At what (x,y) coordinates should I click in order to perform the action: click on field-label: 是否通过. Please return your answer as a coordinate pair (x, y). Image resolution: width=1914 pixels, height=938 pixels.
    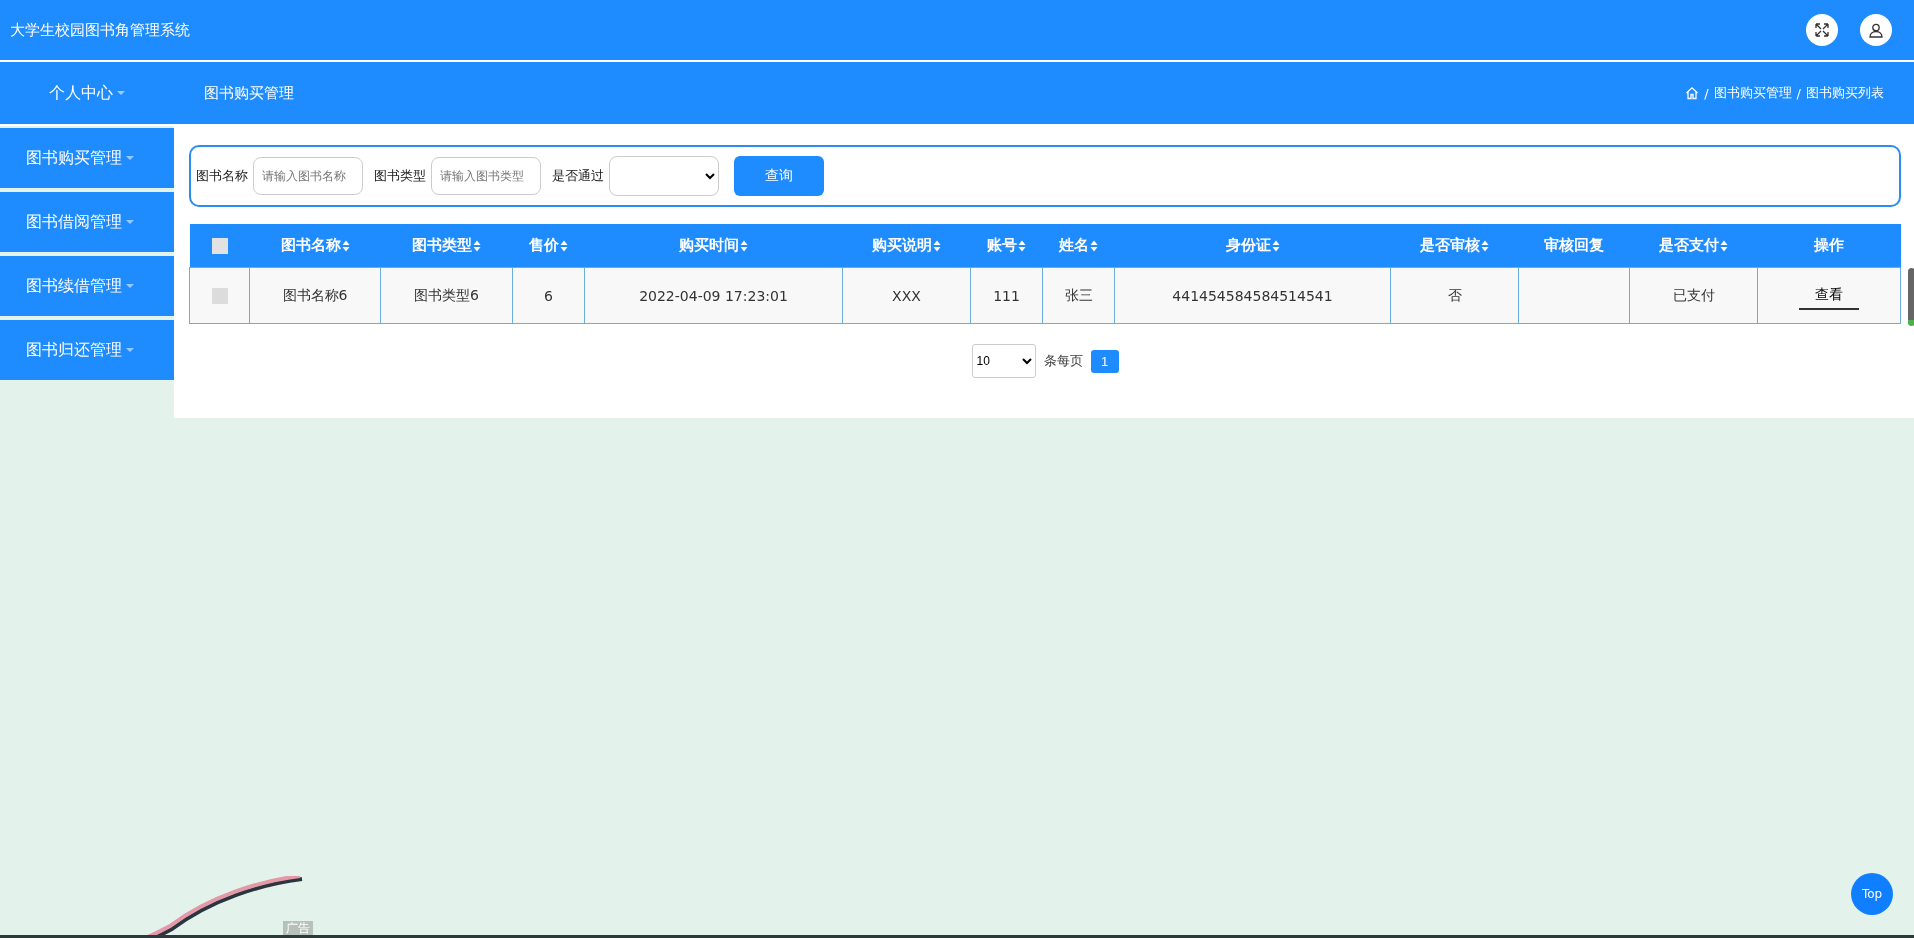
    Looking at the image, I should click on (578, 176).